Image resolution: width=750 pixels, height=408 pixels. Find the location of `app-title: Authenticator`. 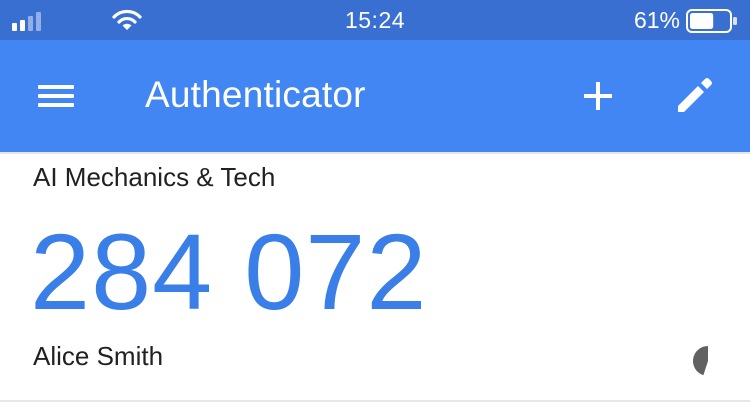

app-title: Authenticator is located at coordinates (255, 94).